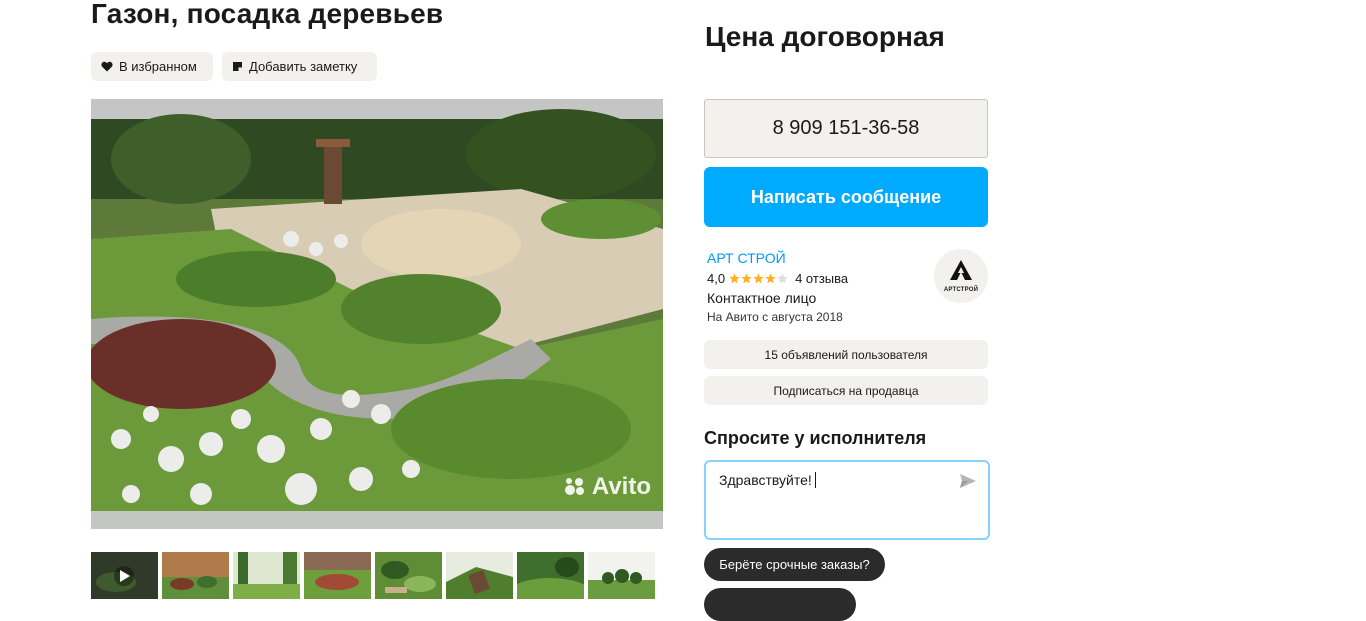 This screenshot has width=1366, height=621. What do you see at coordinates (822, 278) in the screenshot?
I see `reviews-count: 4 отзыва` at bounding box center [822, 278].